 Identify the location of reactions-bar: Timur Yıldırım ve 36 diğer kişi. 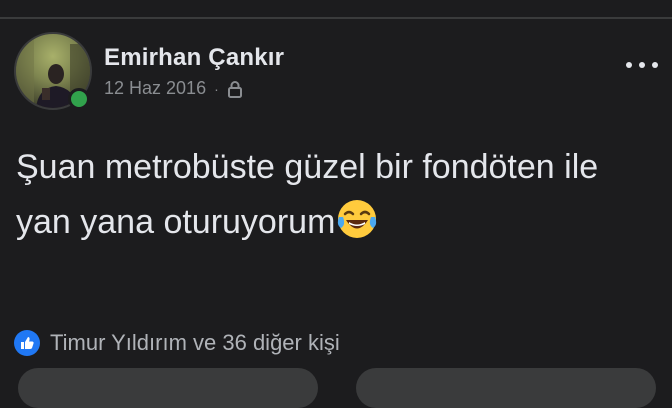
(177, 343).